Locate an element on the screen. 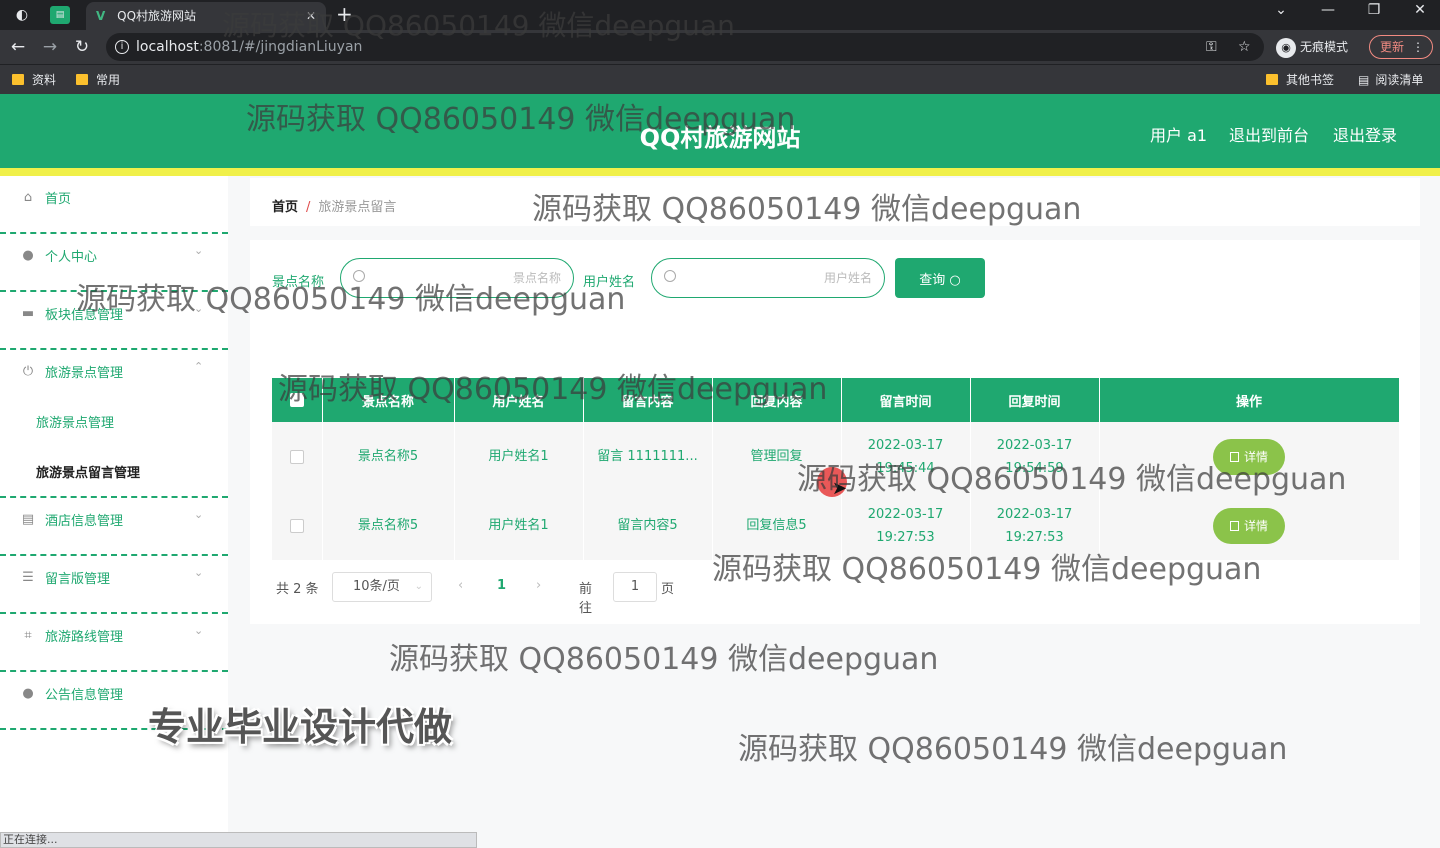  incognito-label: 无痕模式 is located at coordinates (1324, 47).